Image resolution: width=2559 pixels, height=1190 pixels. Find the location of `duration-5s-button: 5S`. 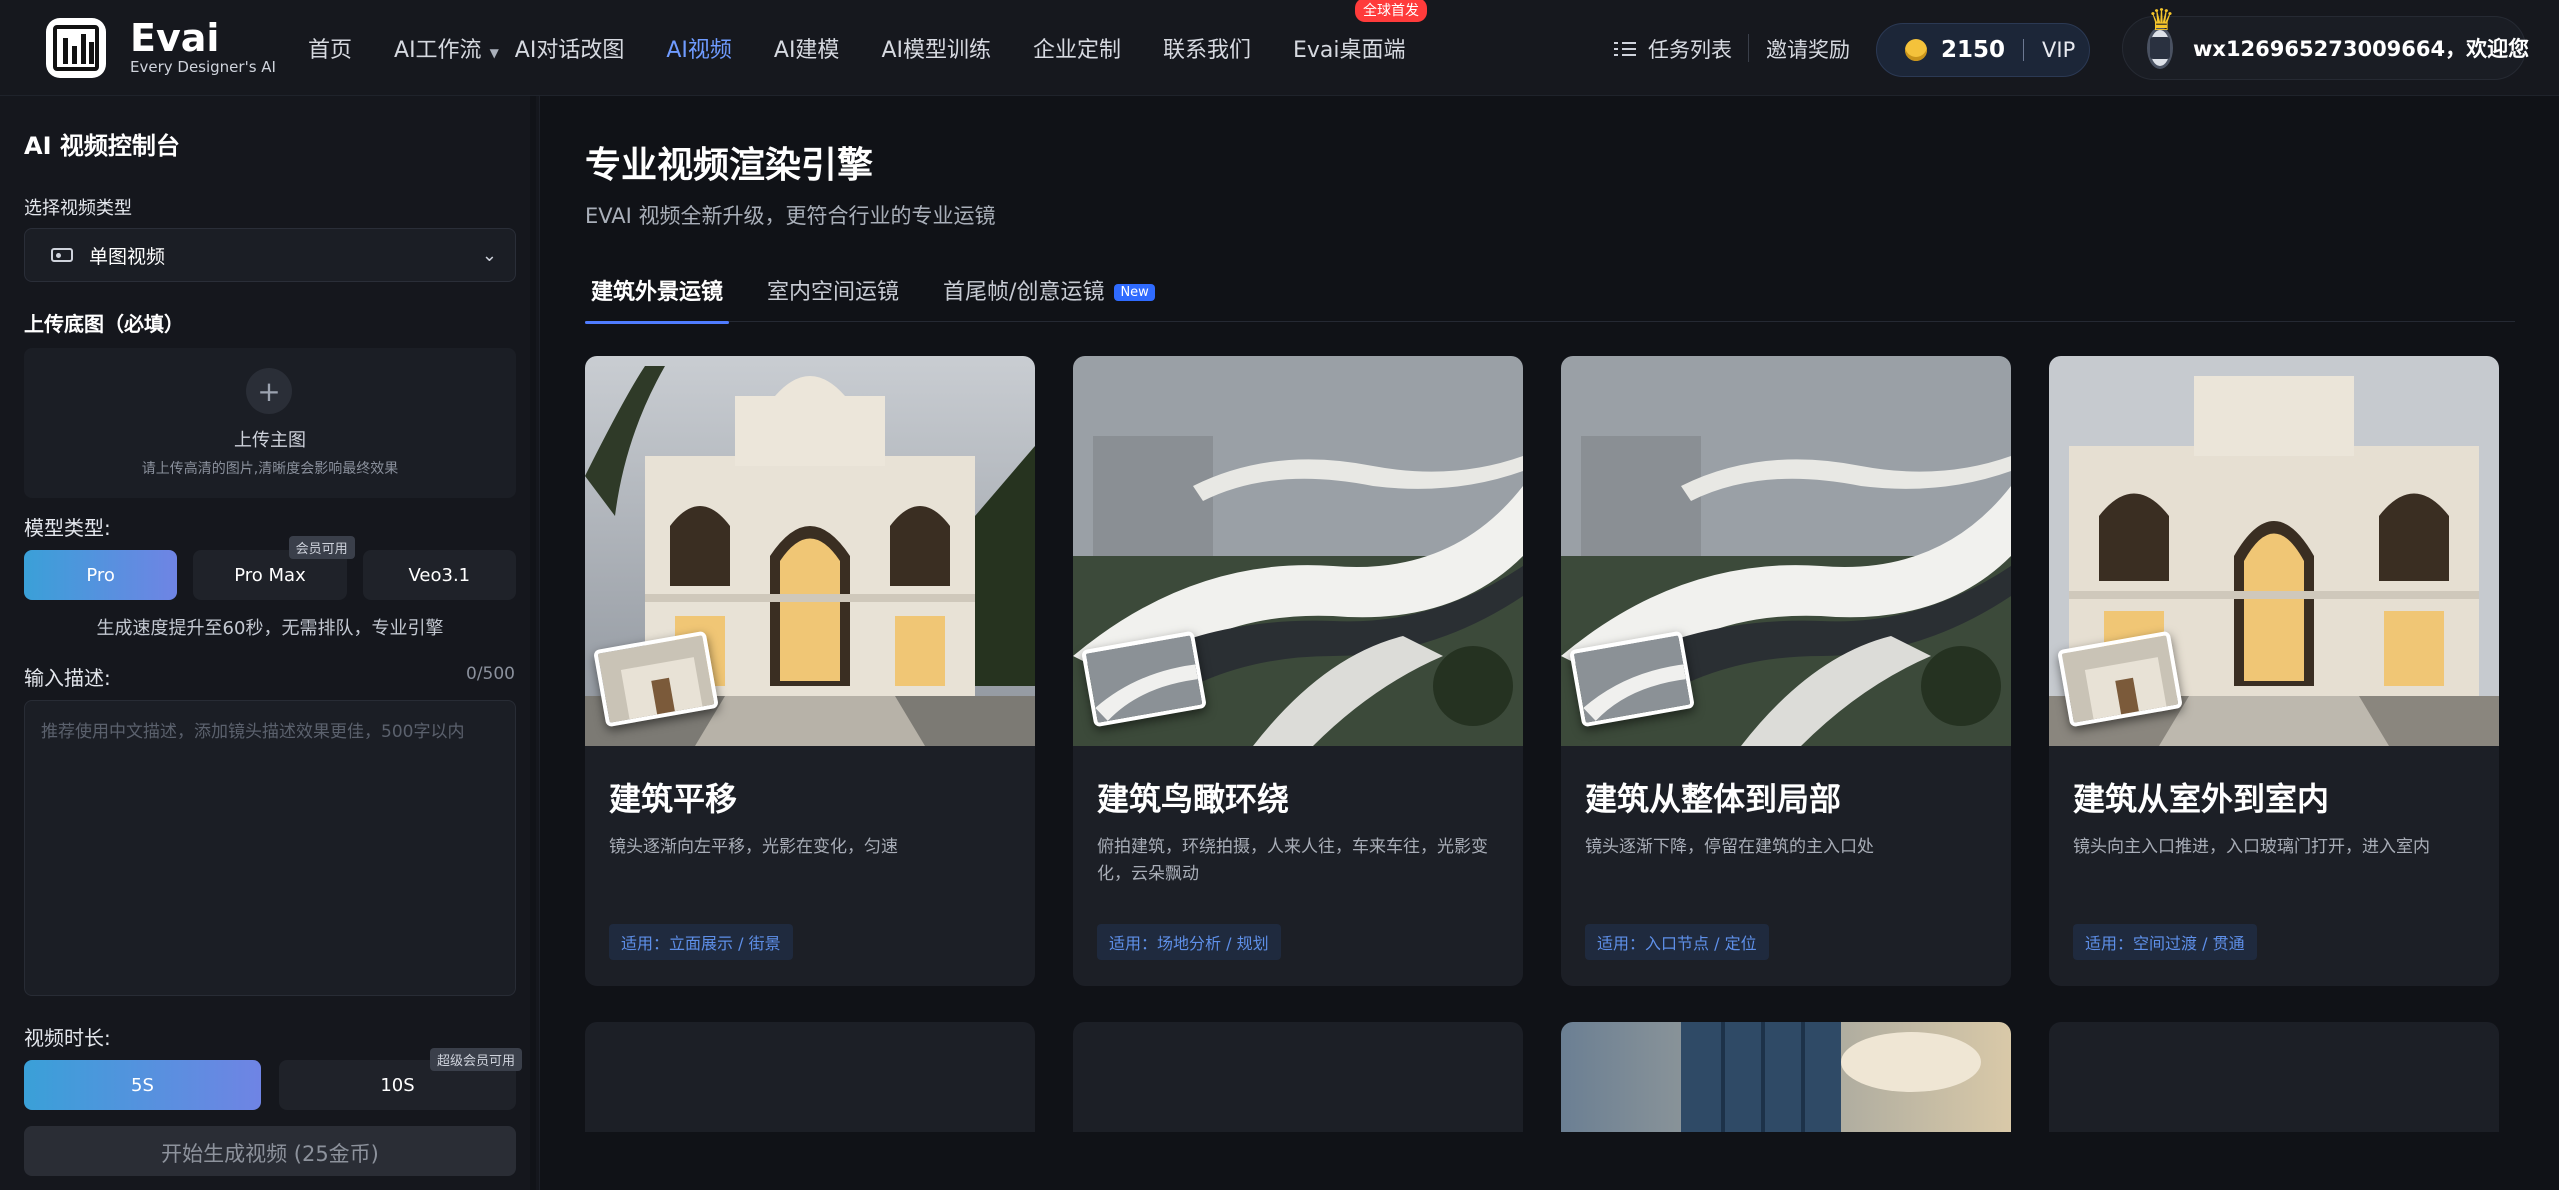

duration-5s-button: 5S is located at coordinates (142, 1085).